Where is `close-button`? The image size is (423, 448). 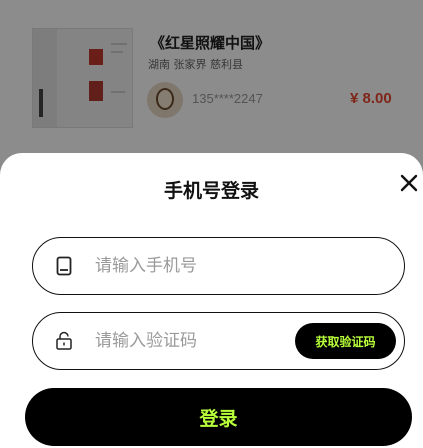 close-button is located at coordinates (409, 183).